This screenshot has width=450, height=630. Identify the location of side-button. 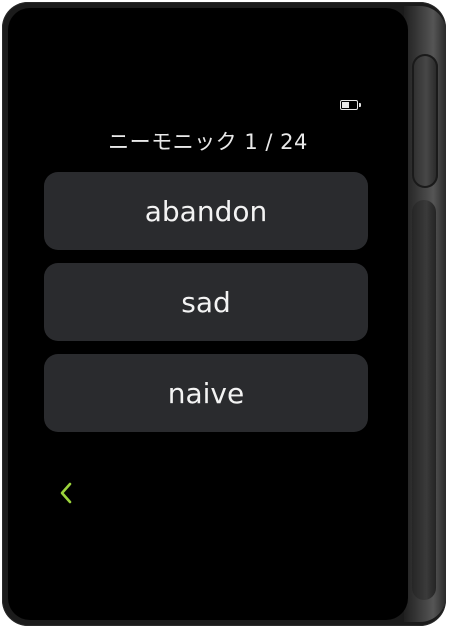
(425, 121).